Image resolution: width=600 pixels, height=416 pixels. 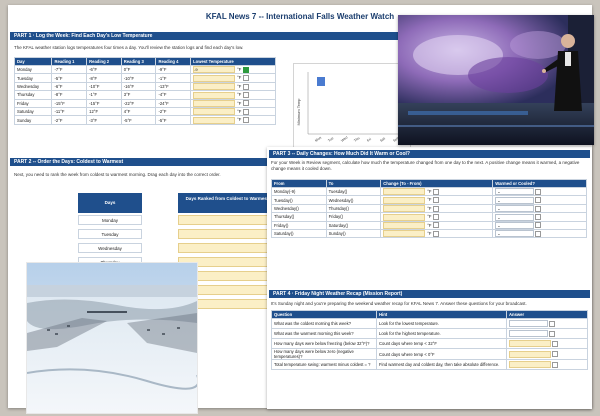 What do you see at coordinates (69, 61) in the screenshot?
I see `col-r1: Reading 1` at bounding box center [69, 61].